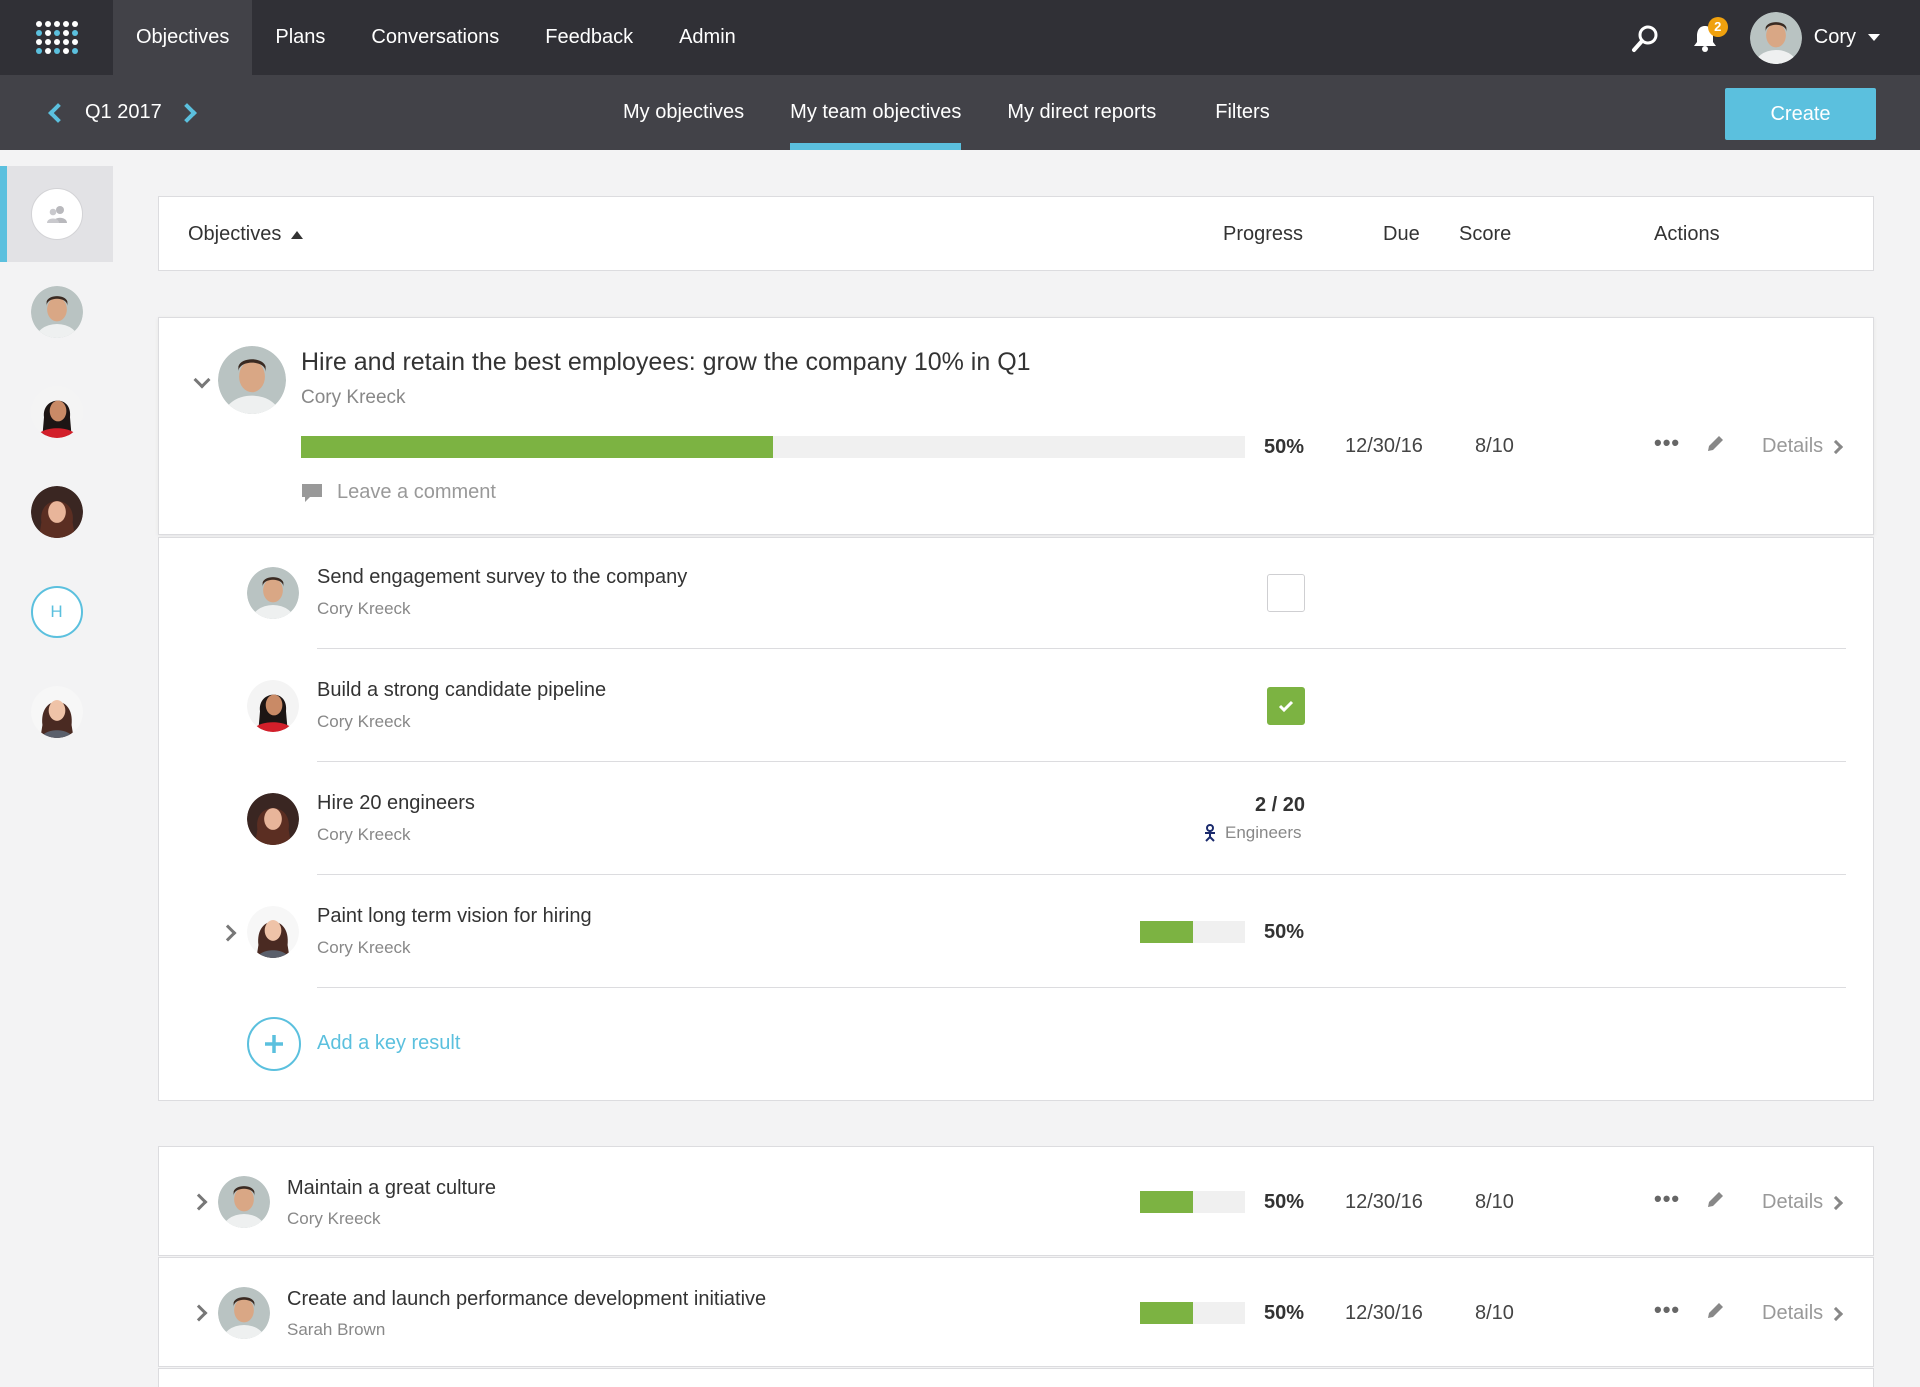  What do you see at coordinates (388, 1043) in the screenshot?
I see `add-key-result-link: Add a key result` at bounding box center [388, 1043].